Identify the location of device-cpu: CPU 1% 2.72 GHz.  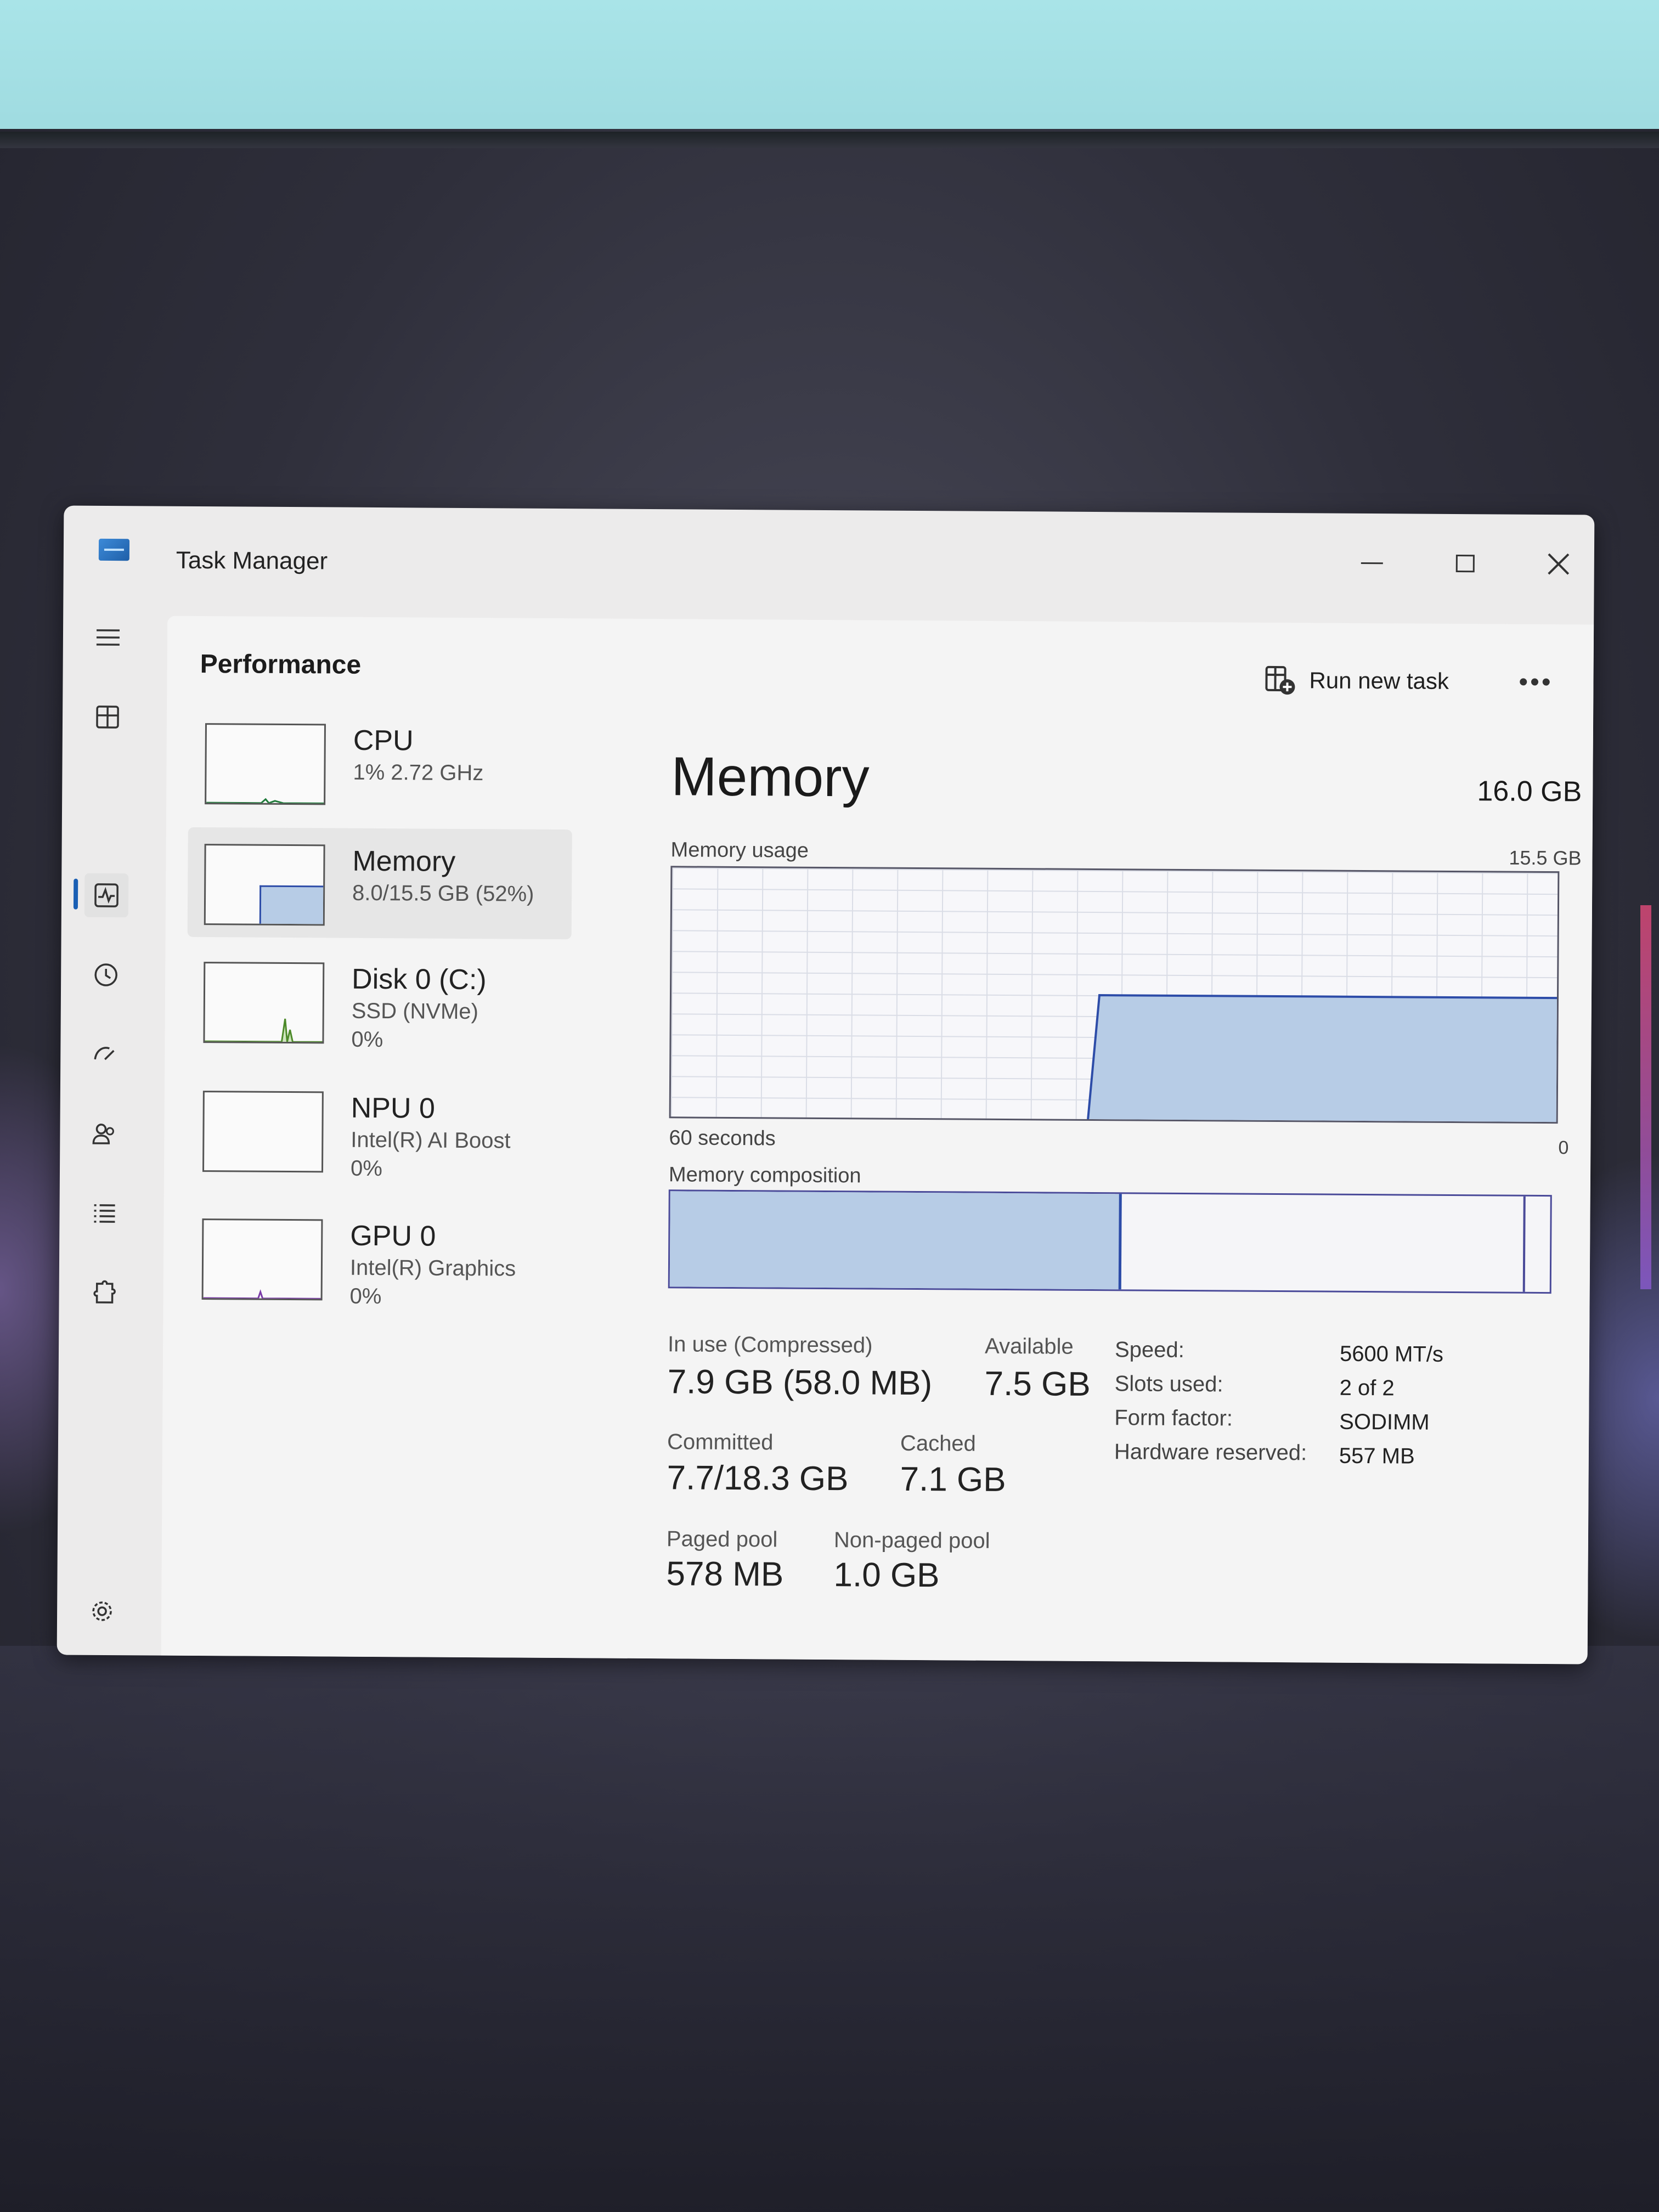
(380, 763).